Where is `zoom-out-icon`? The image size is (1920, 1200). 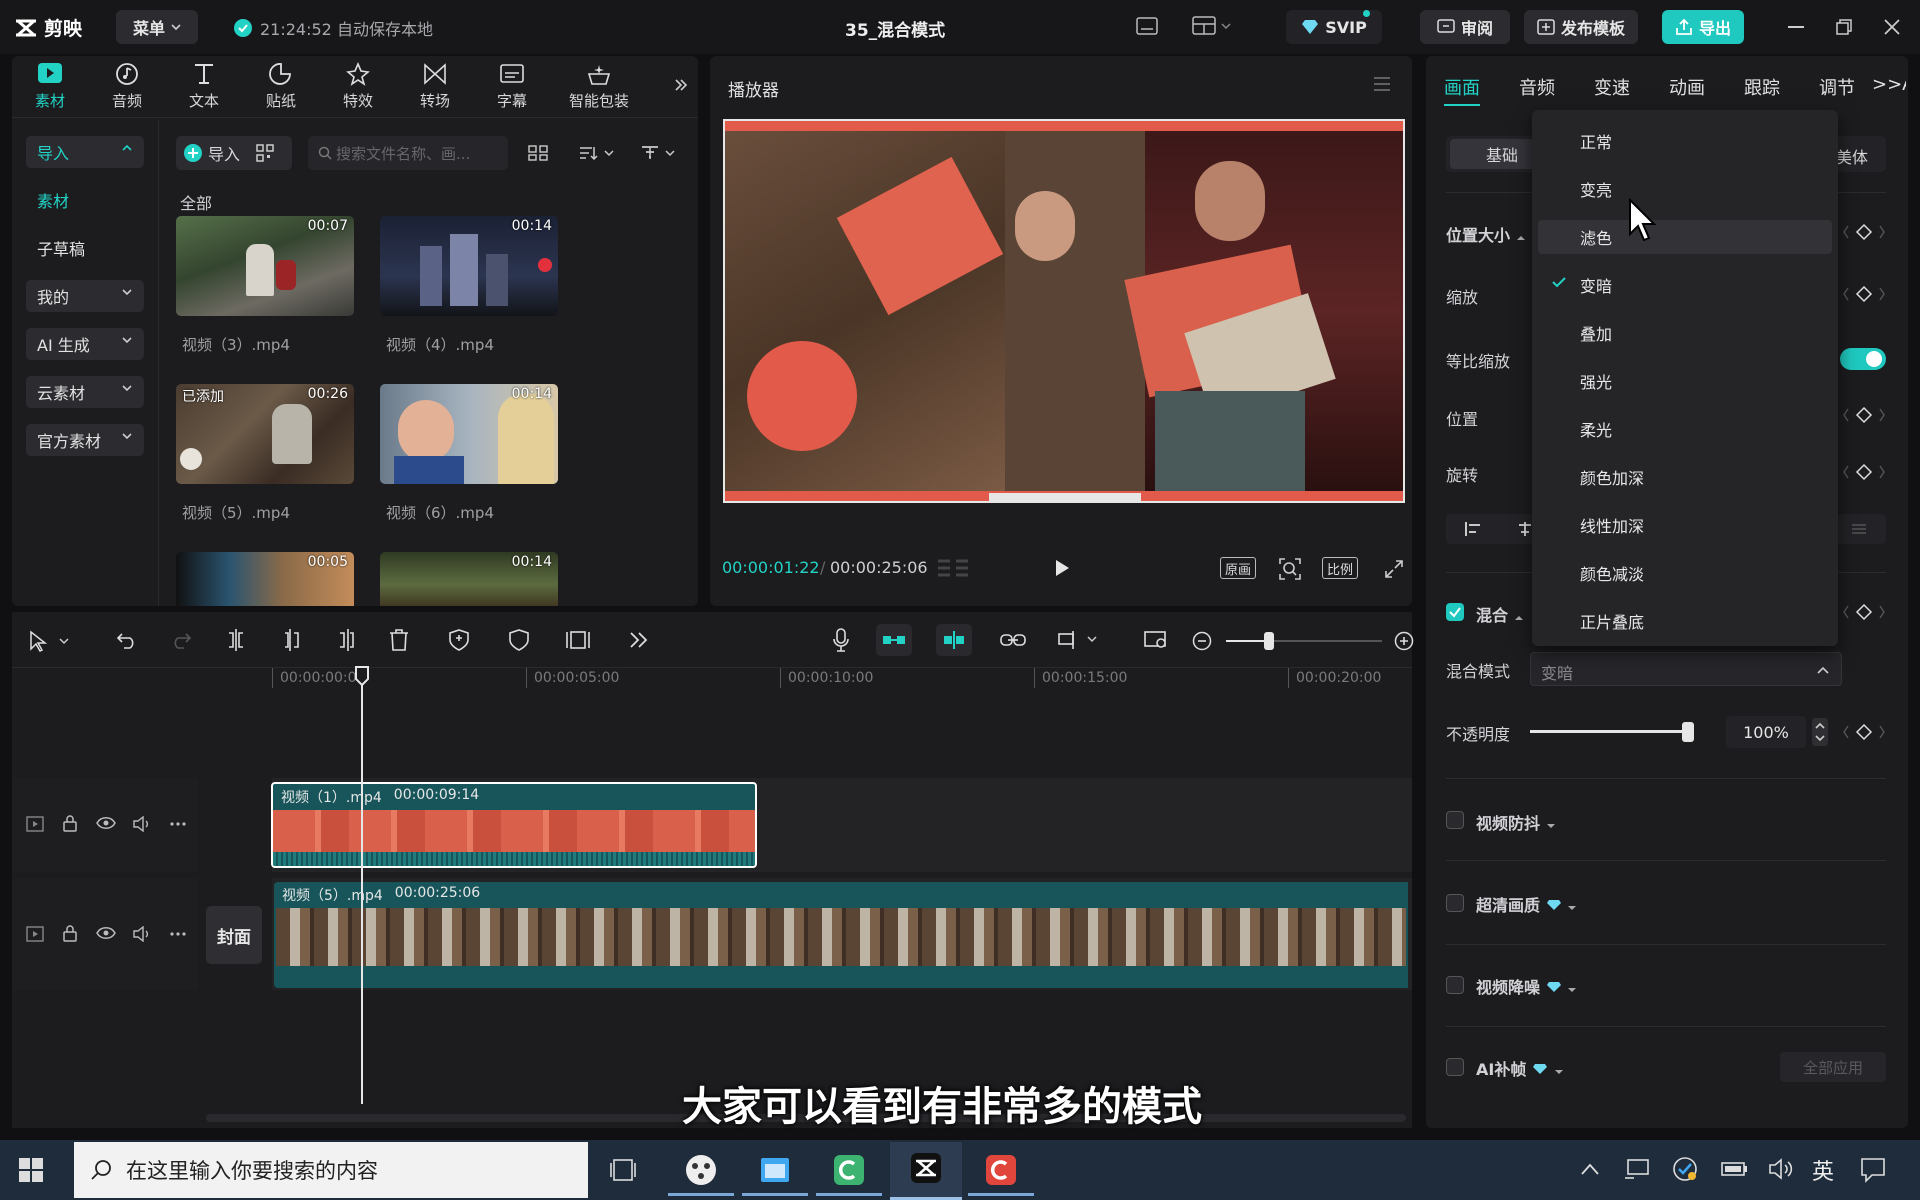
zoom-out-icon is located at coordinates (1202, 641).